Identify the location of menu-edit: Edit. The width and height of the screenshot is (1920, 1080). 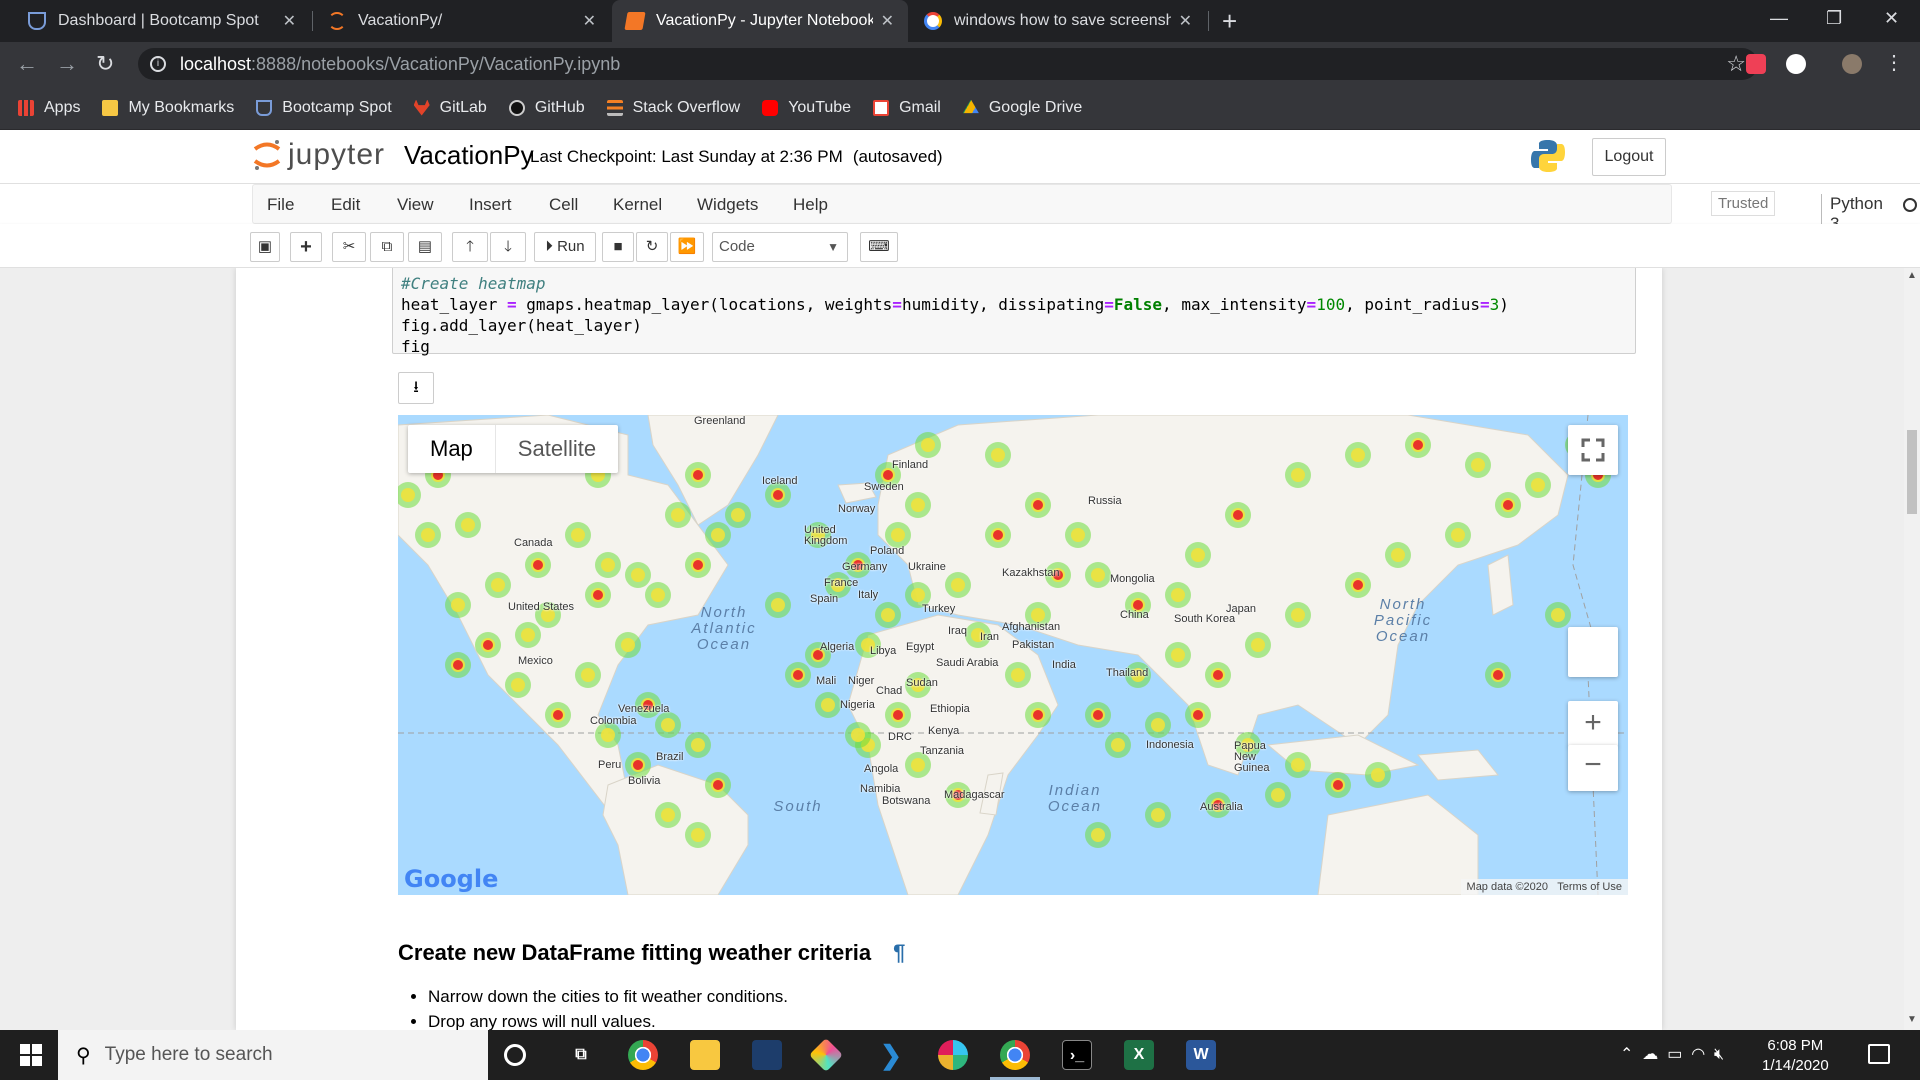
(345, 205).